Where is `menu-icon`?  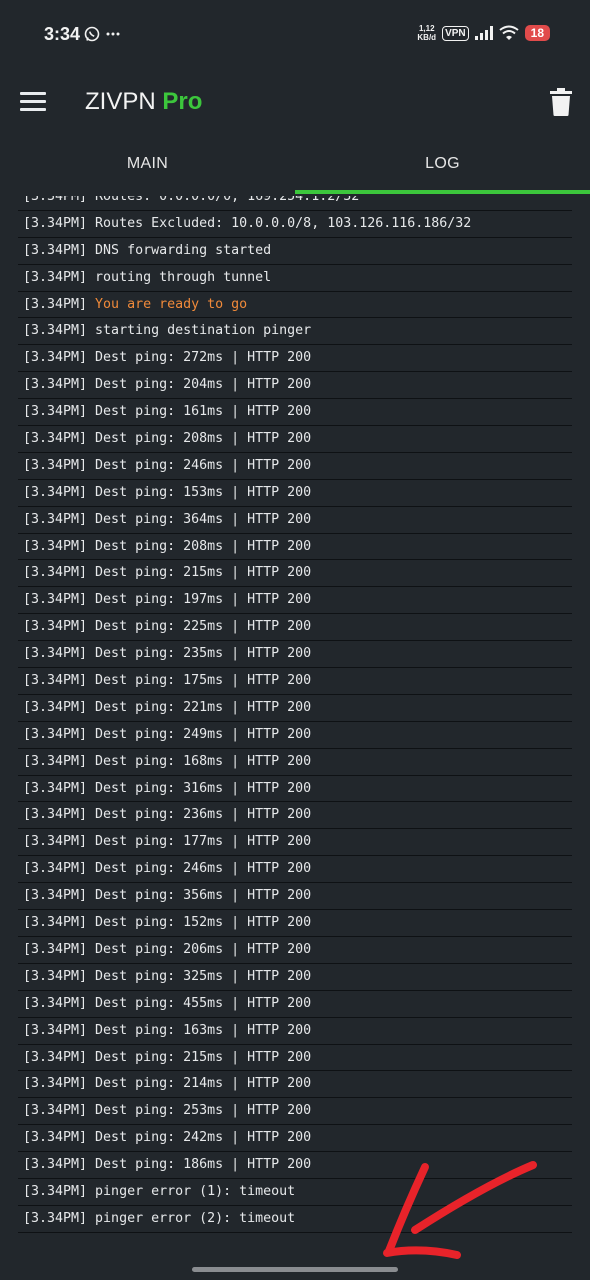 menu-icon is located at coordinates (33, 103).